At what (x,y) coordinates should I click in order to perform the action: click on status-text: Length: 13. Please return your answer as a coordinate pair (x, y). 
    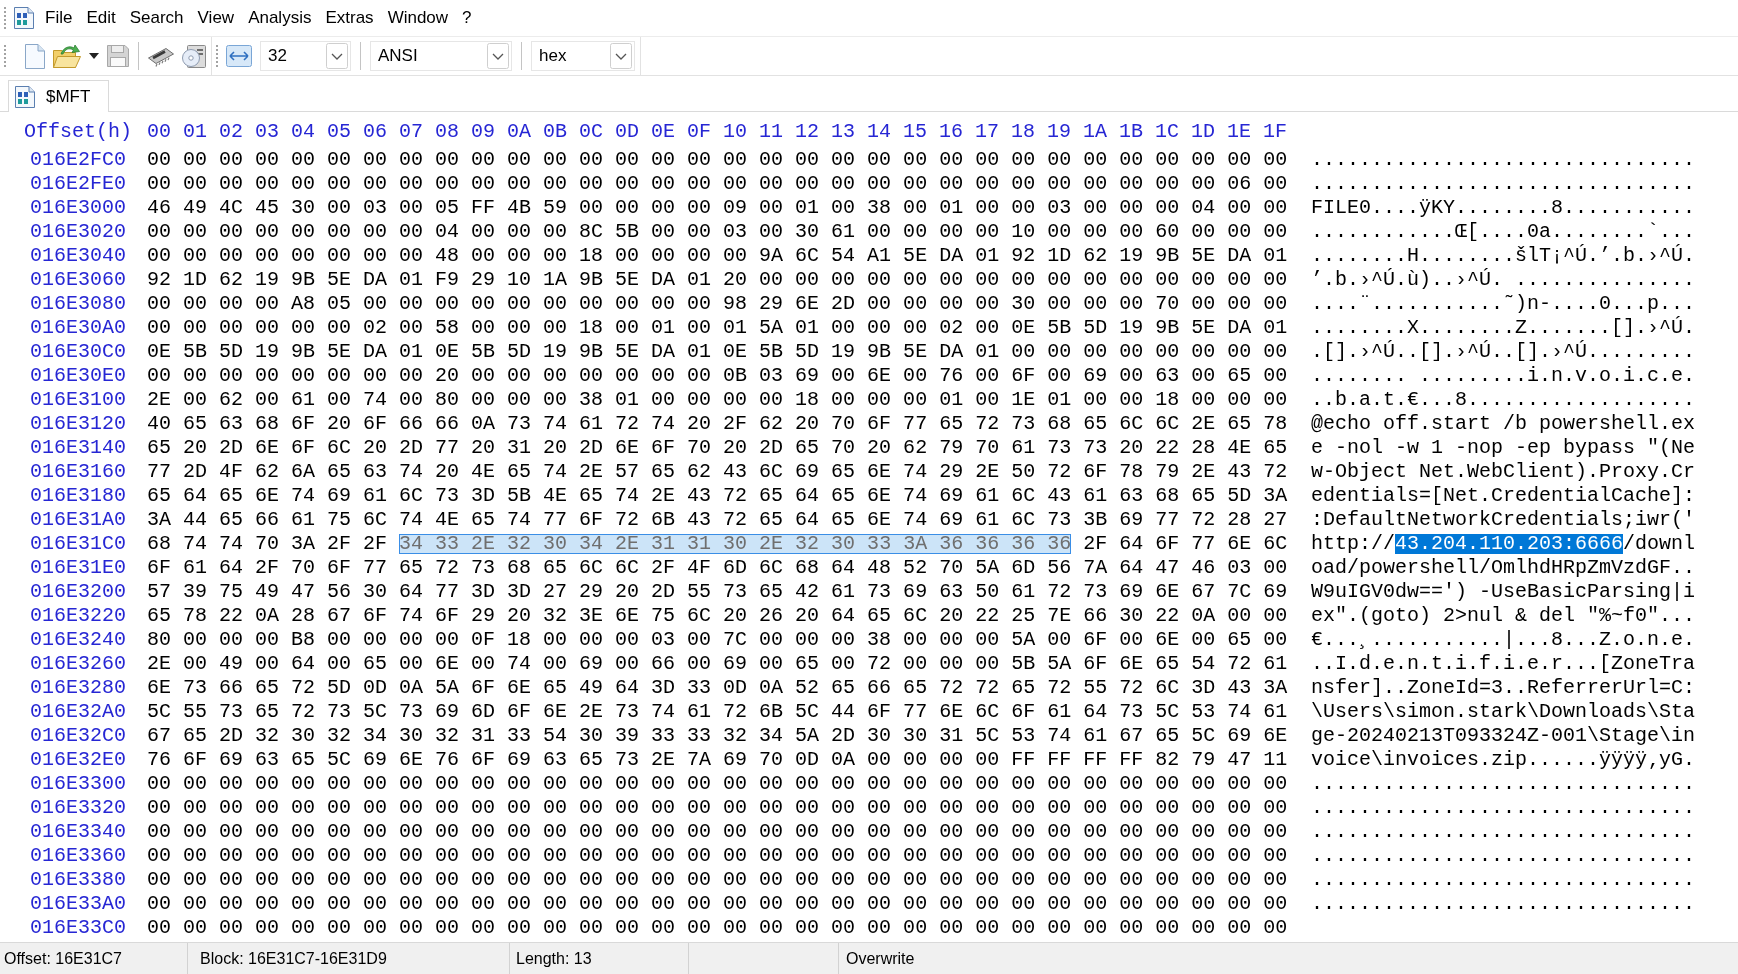
    Looking at the image, I should click on (554, 958).